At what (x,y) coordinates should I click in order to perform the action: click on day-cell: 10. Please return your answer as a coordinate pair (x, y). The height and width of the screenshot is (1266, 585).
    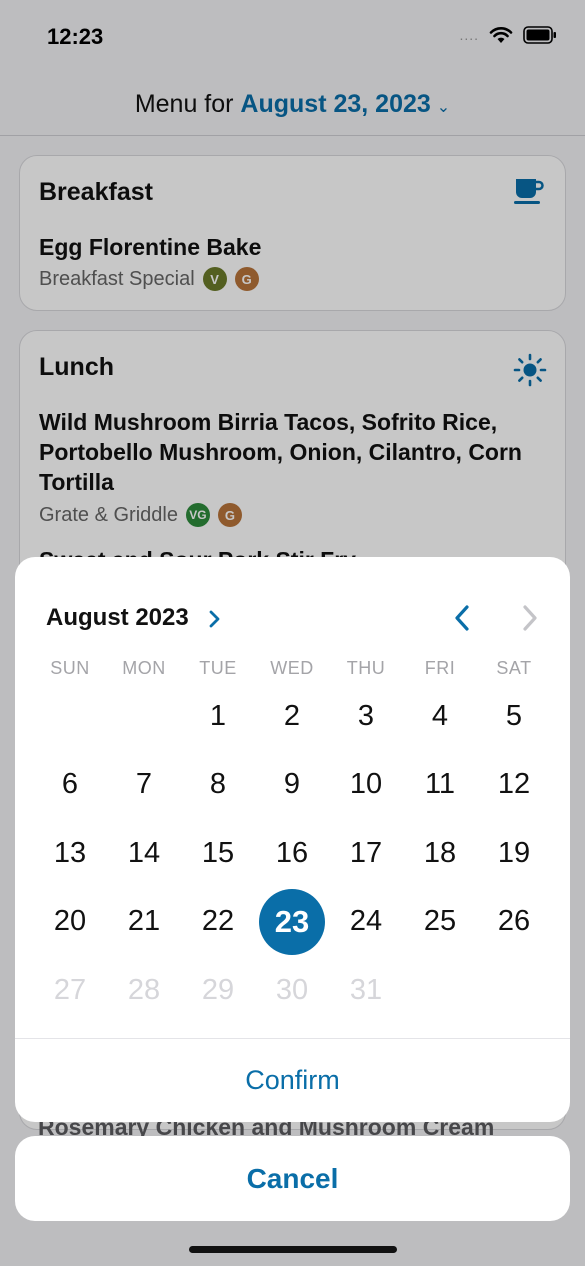
    Looking at the image, I should click on (366, 785).